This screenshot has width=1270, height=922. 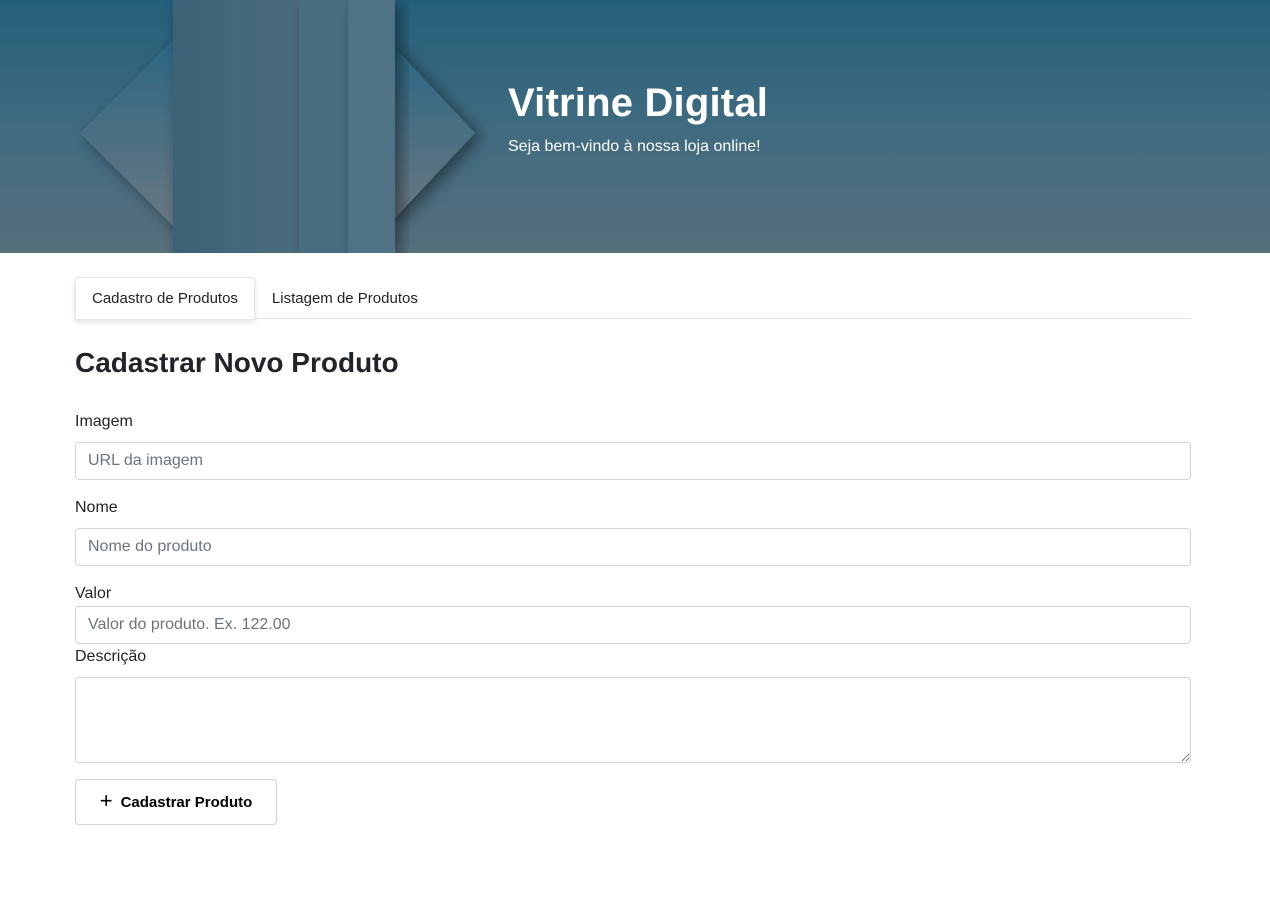 What do you see at coordinates (111, 656) in the screenshot?
I see `descricao-label: Descrição` at bounding box center [111, 656].